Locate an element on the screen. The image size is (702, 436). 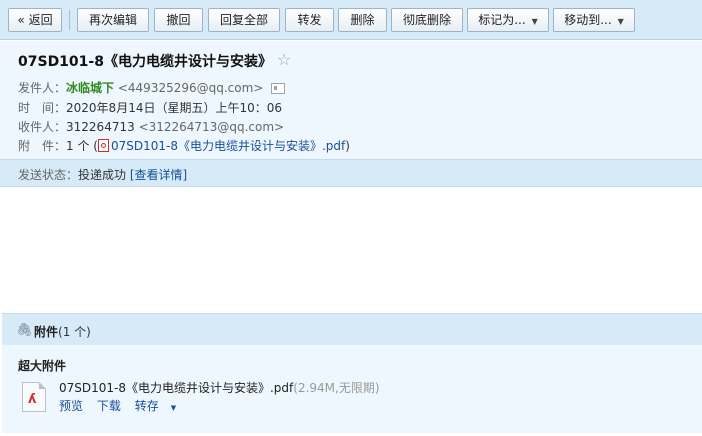
attachments-title-text: 附件 is located at coordinates (46, 332).